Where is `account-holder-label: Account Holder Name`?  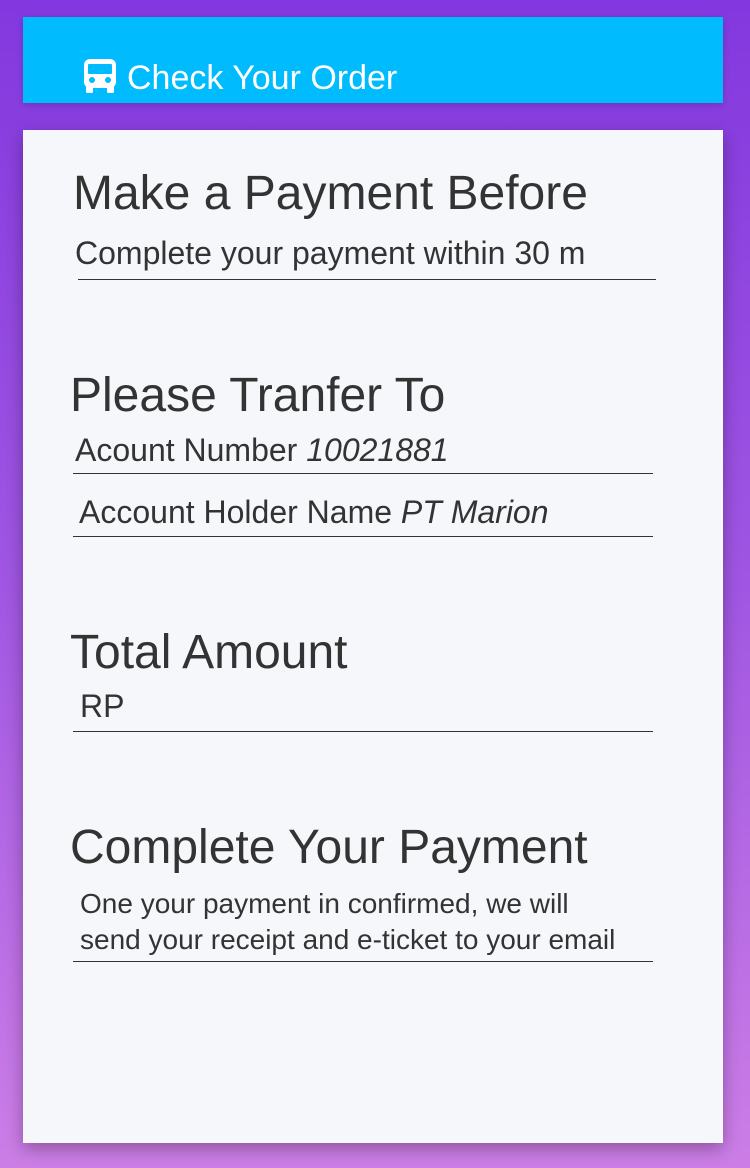 account-holder-label: Account Holder Name is located at coordinates (236, 512).